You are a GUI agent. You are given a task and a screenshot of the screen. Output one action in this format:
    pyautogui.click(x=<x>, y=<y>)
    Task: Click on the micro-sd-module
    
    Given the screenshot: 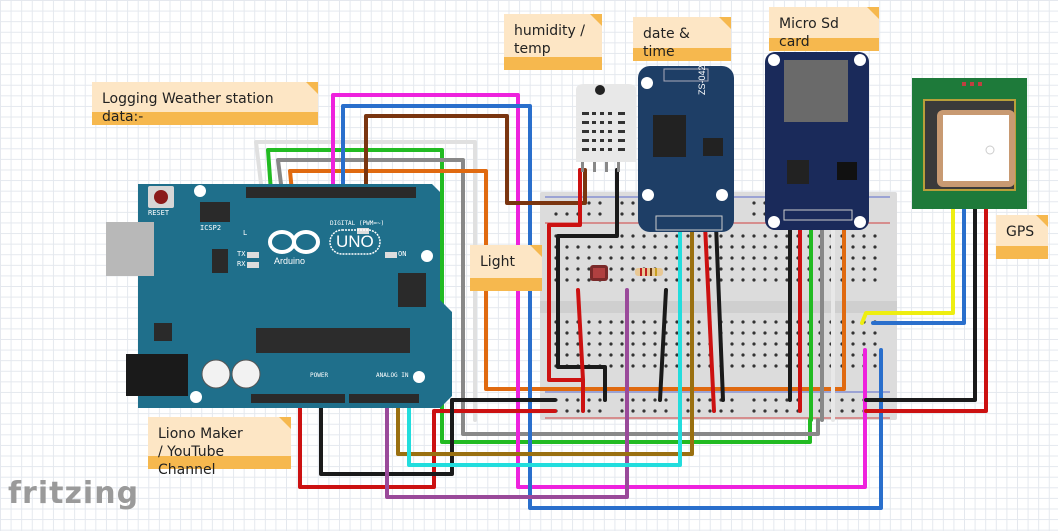 What is the action you would take?
    pyautogui.click(x=817, y=141)
    